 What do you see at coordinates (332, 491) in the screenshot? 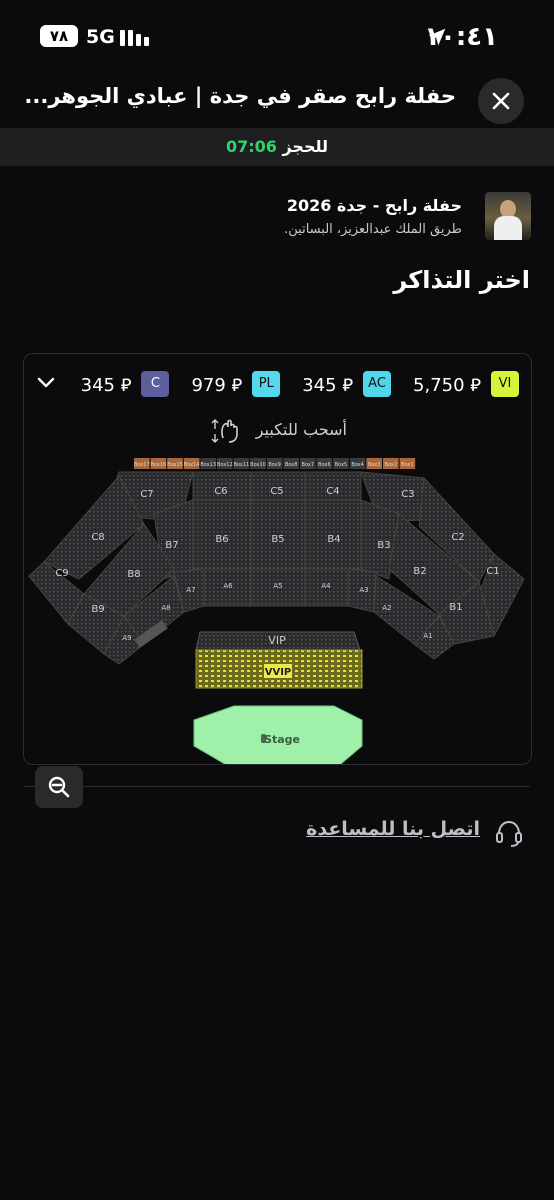
I see `section-label-c4: C4` at bounding box center [332, 491].